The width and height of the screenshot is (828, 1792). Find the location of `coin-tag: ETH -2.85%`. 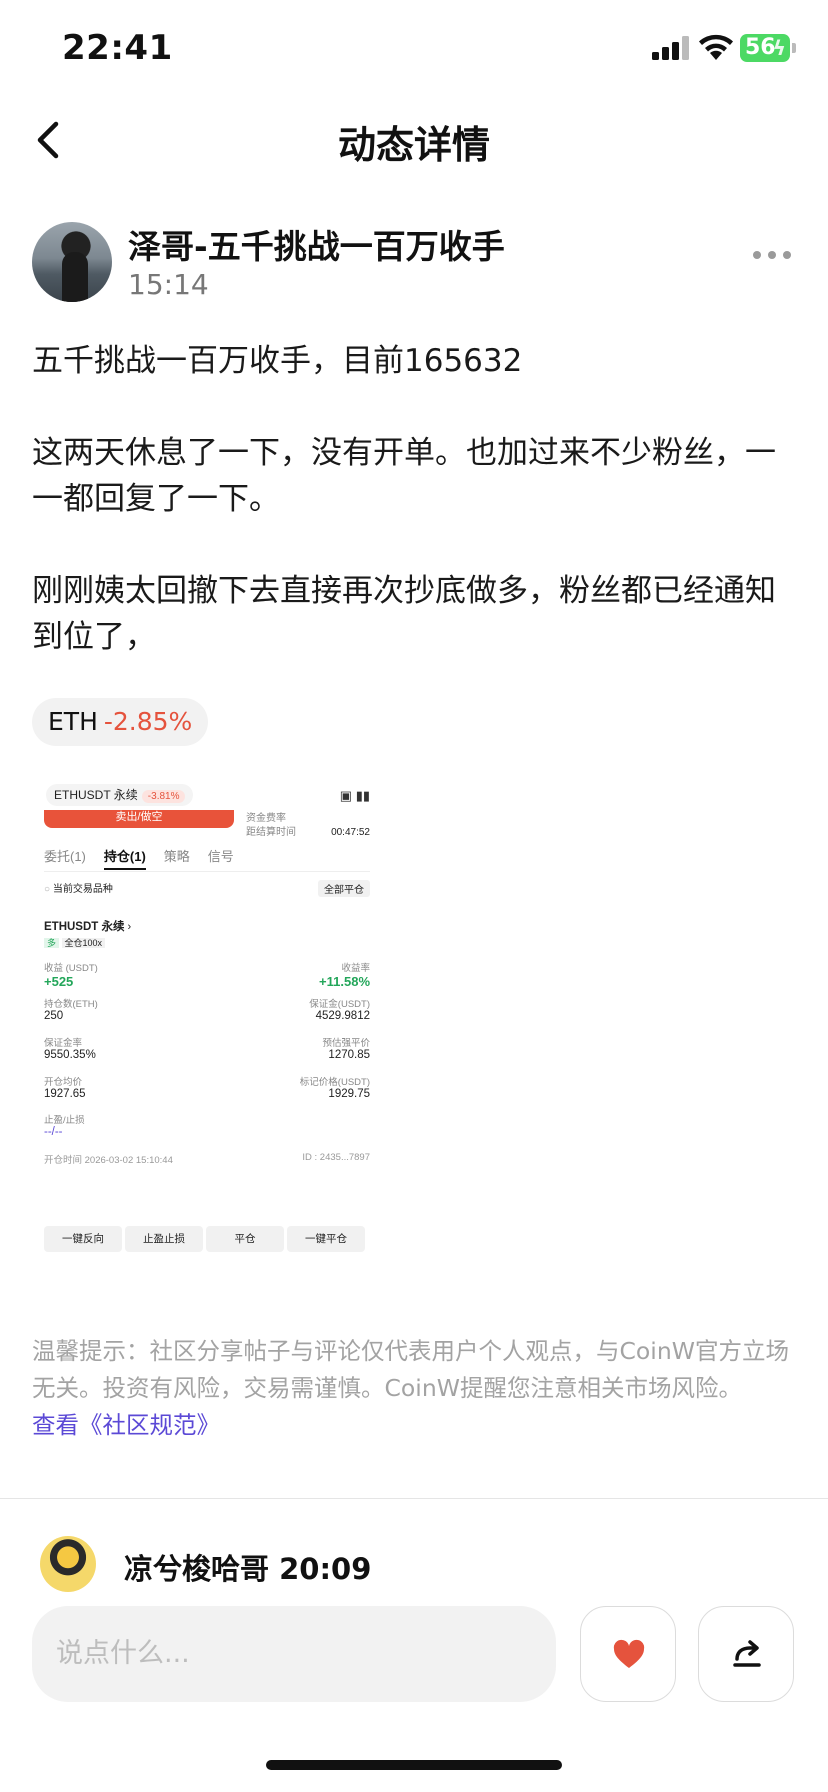

coin-tag: ETH -2.85% is located at coordinates (120, 722).